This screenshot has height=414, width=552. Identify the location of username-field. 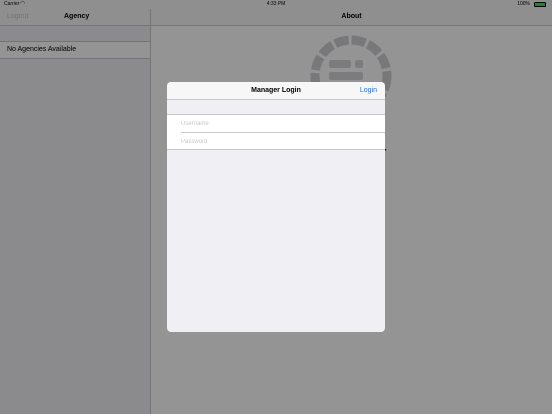
(276, 123).